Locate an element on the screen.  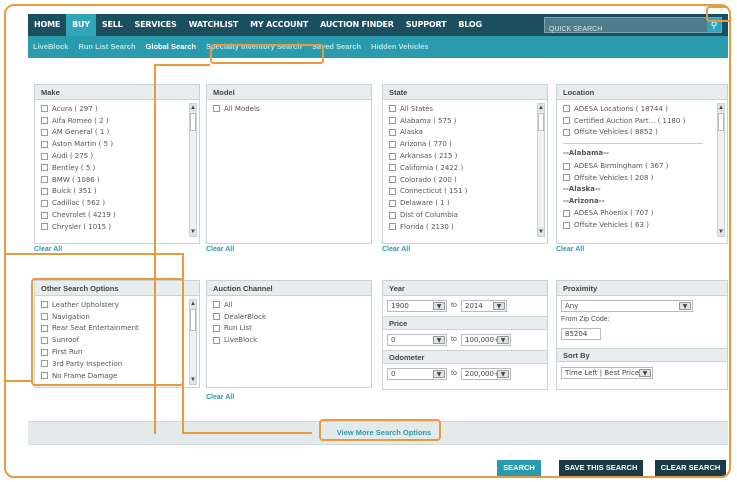
quick-search-input: QUICK SEARCH ⚲ is located at coordinates (633, 25).